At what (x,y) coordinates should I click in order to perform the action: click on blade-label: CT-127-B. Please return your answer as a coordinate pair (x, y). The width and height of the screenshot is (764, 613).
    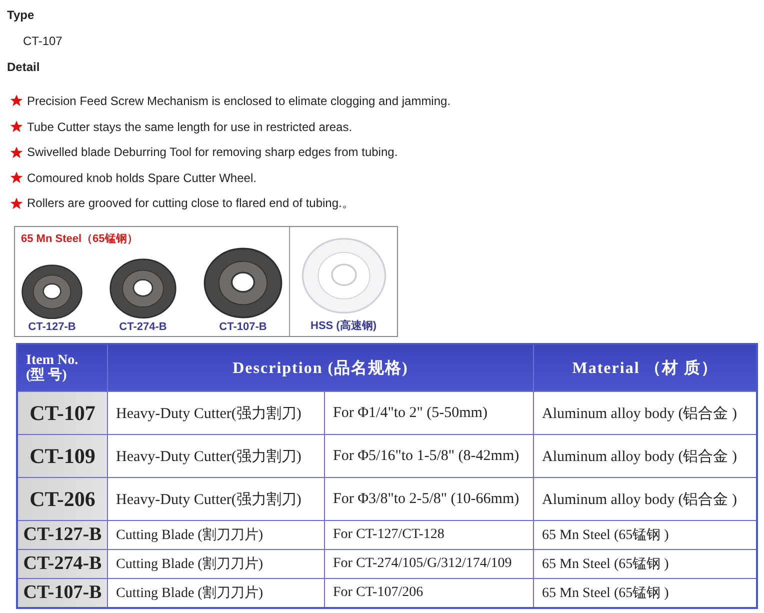
    Looking at the image, I should click on (52, 327).